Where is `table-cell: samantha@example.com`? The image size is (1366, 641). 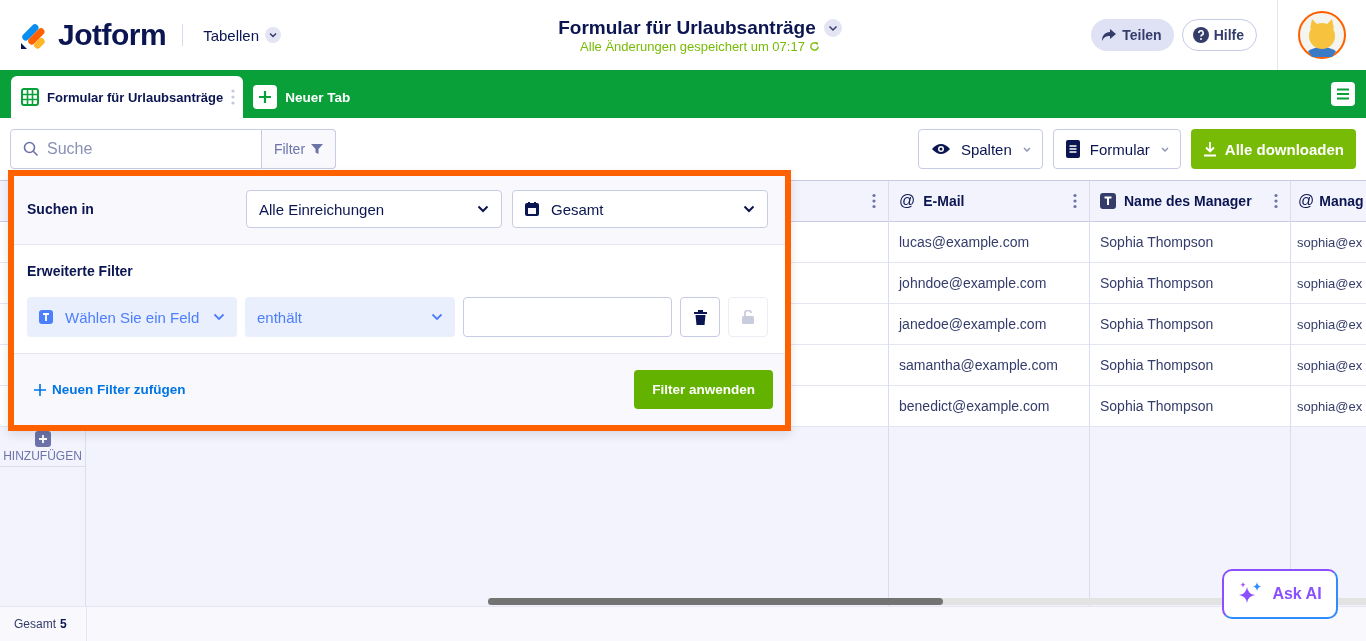
table-cell: samantha@example.com is located at coordinates (989, 365).